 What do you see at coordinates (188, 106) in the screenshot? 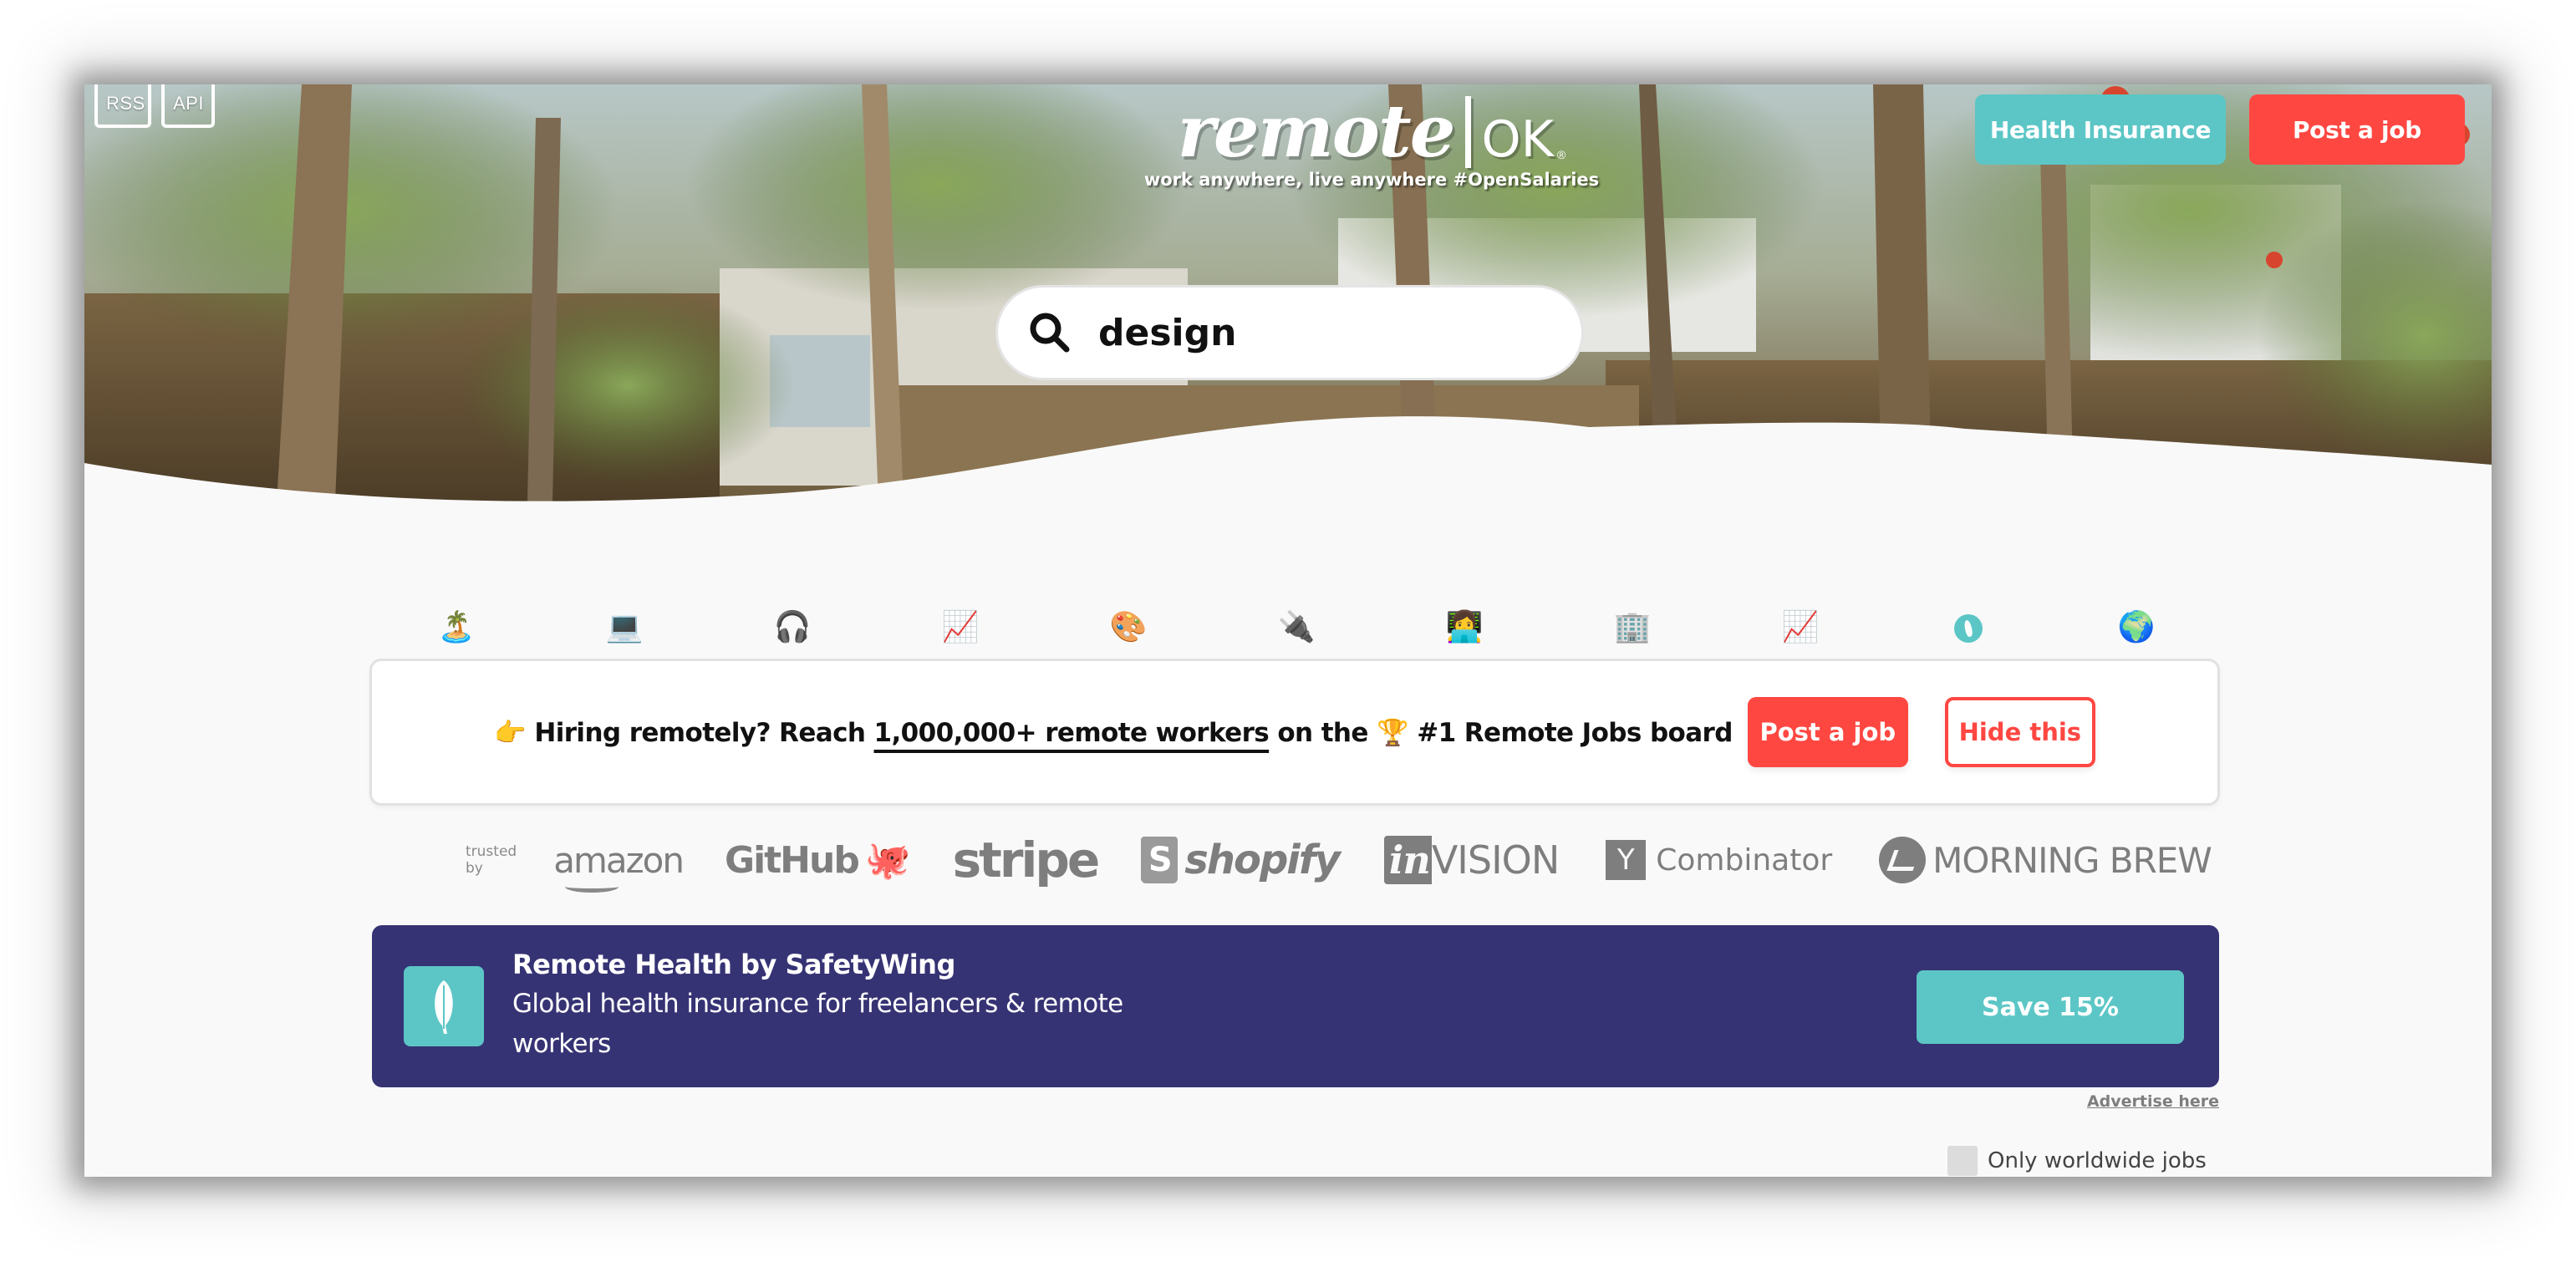
I see `api-link: API` at bounding box center [188, 106].